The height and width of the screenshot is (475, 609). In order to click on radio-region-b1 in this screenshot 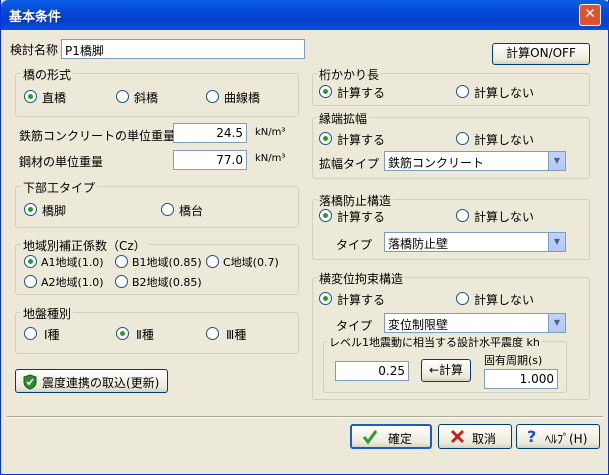, I will do `click(121, 261)`.